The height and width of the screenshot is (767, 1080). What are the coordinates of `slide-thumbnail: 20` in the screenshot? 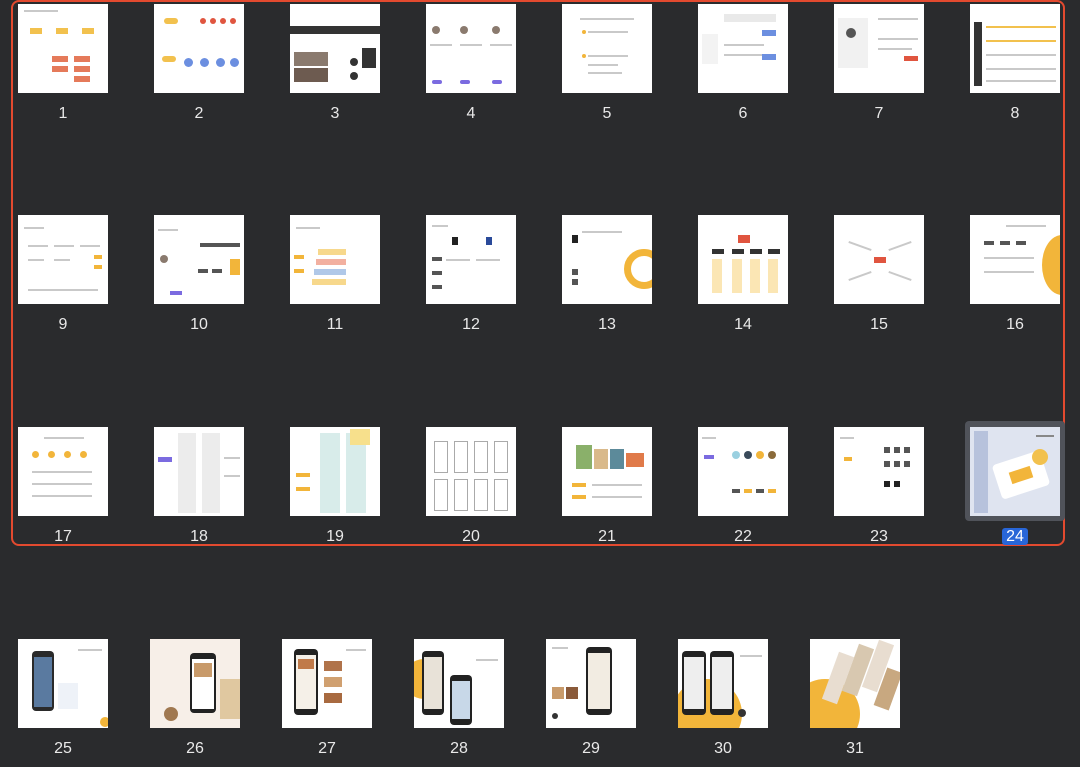 It's located at (471, 486).